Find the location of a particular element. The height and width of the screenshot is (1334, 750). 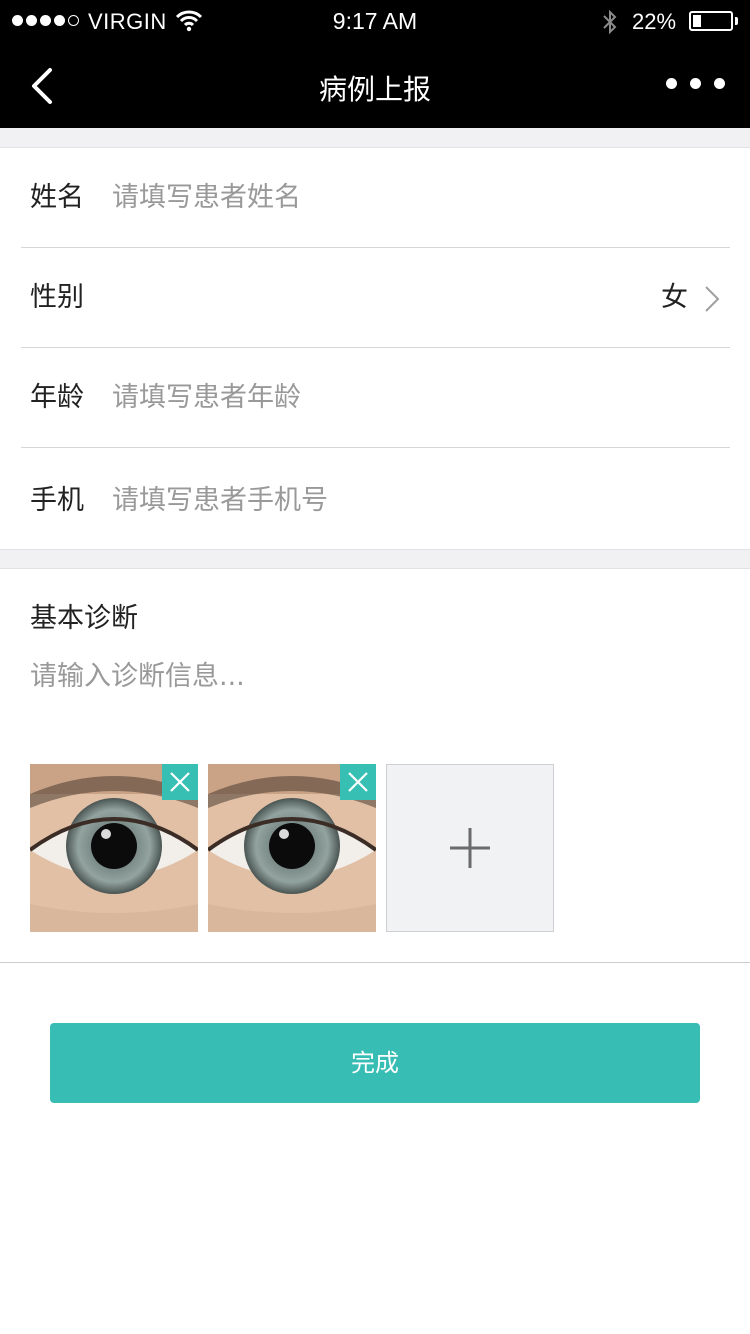

diagnosis-label: 基本诊断 is located at coordinates (84, 618).